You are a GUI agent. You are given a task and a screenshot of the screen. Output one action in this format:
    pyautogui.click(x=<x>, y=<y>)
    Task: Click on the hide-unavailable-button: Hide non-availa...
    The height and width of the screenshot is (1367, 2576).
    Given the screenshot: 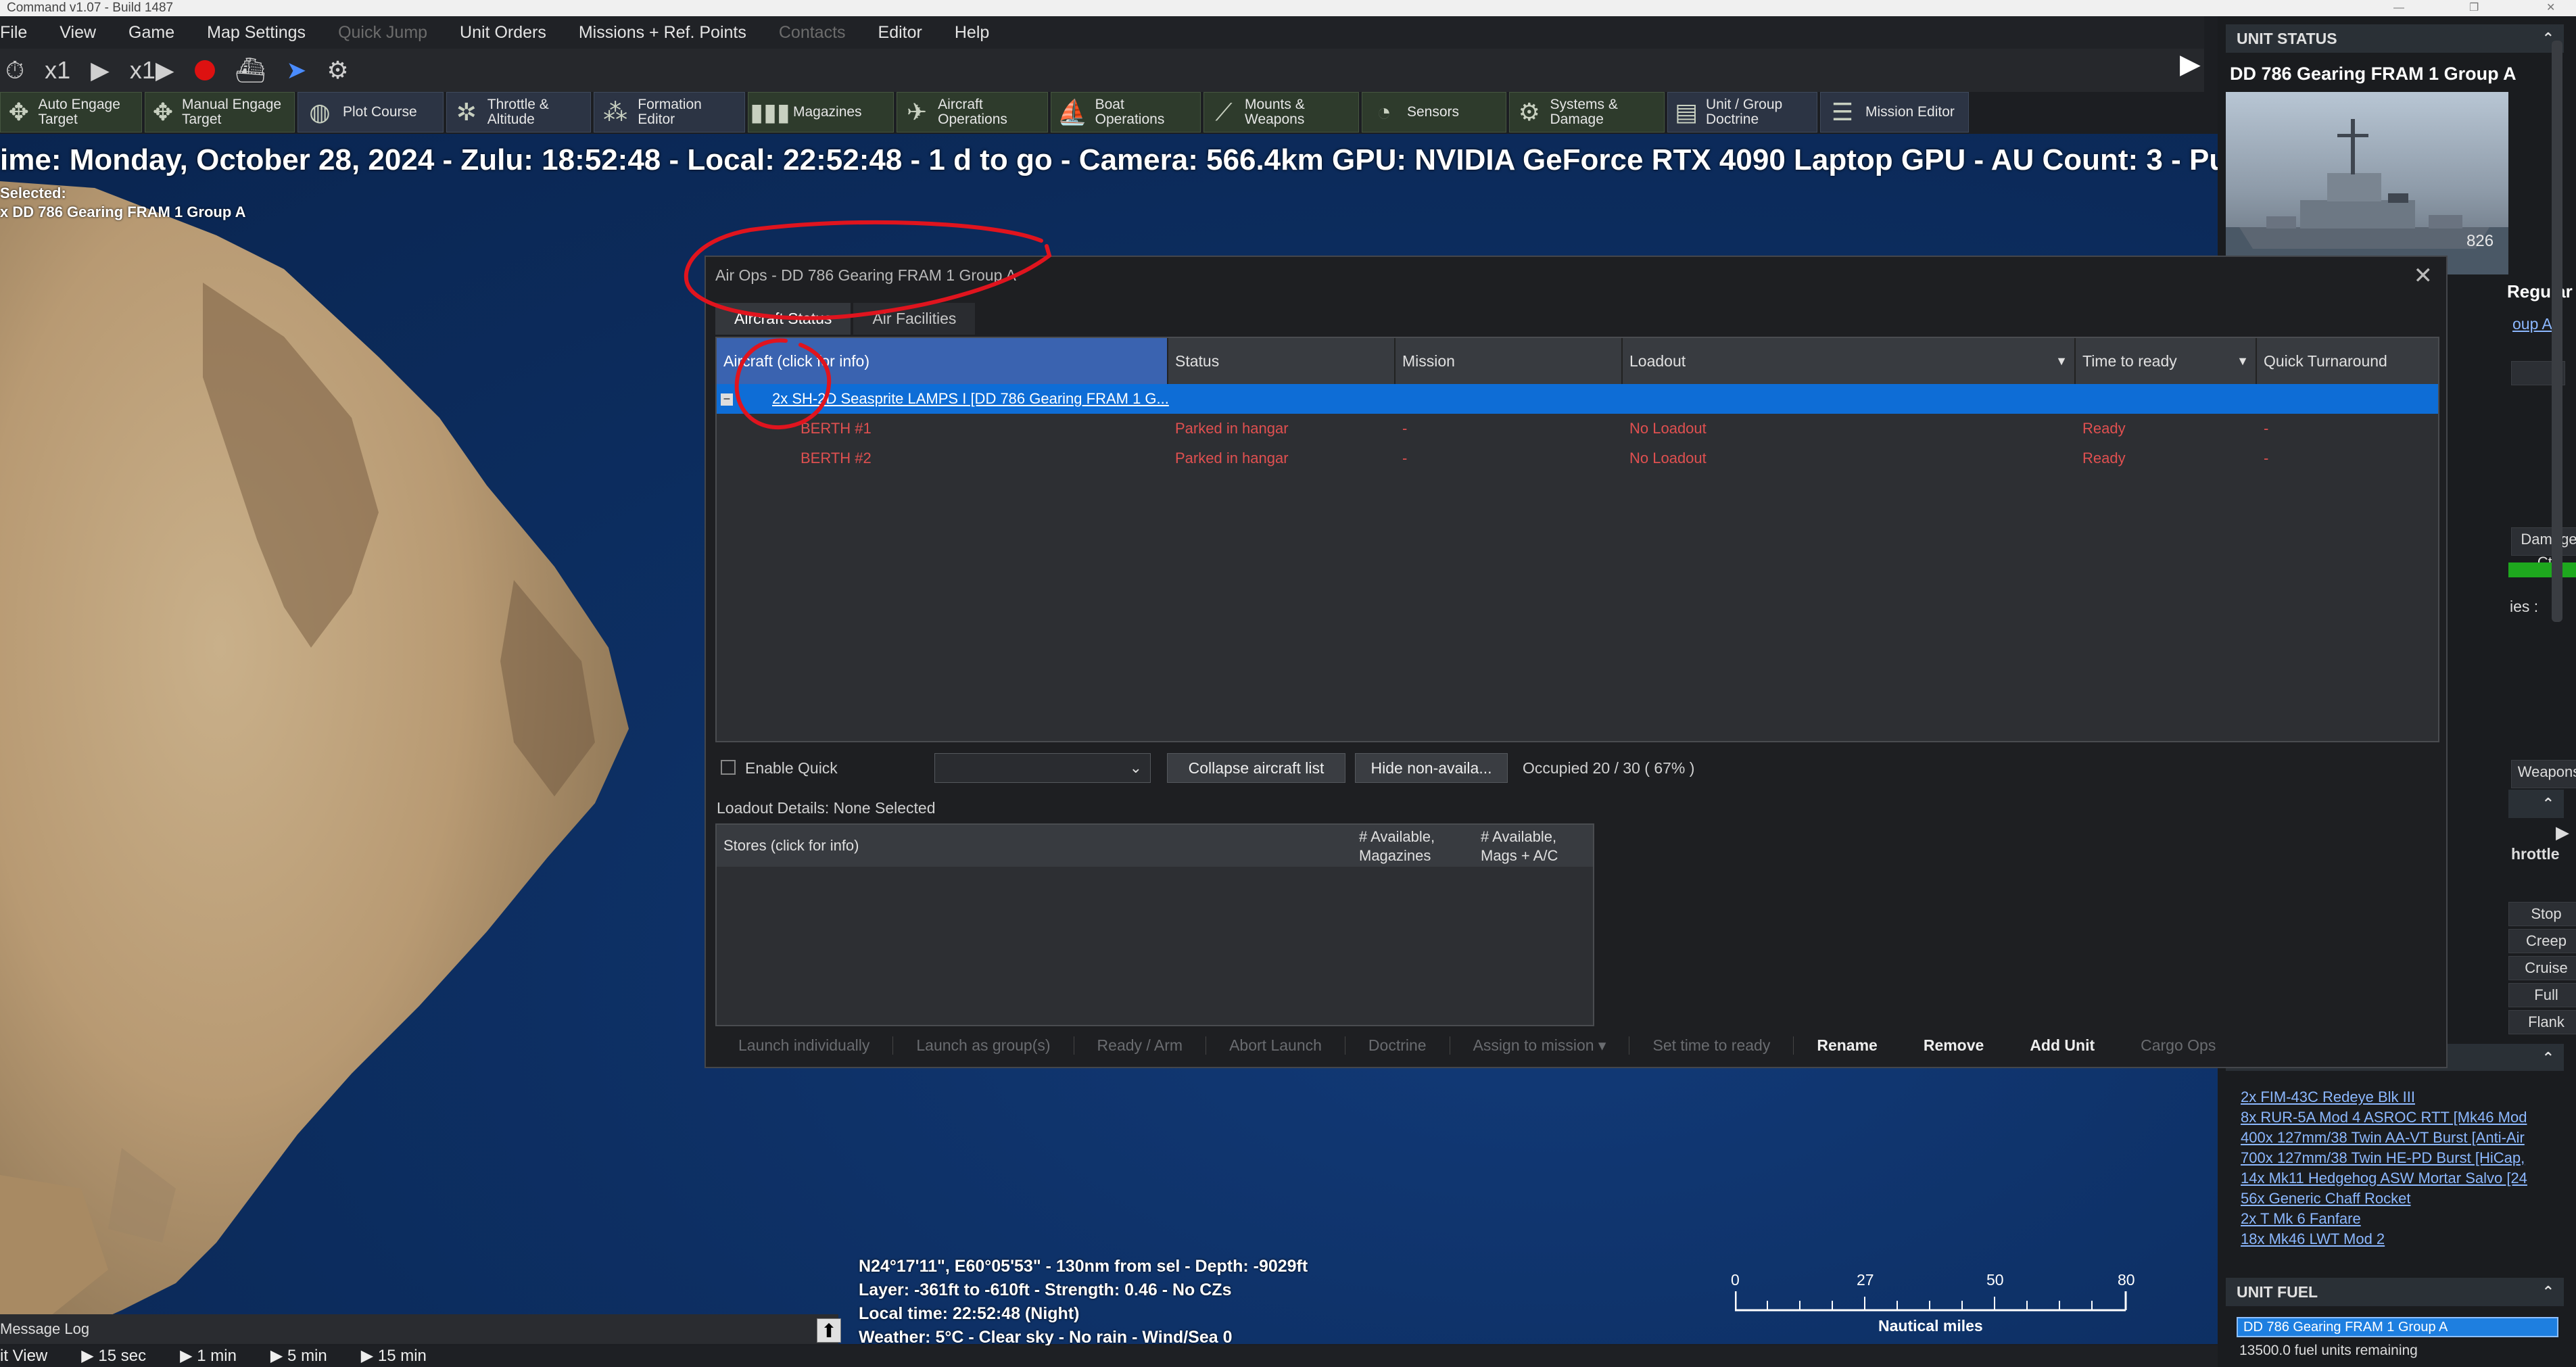 What is the action you would take?
    pyautogui.click(x=1431, y=768)
    